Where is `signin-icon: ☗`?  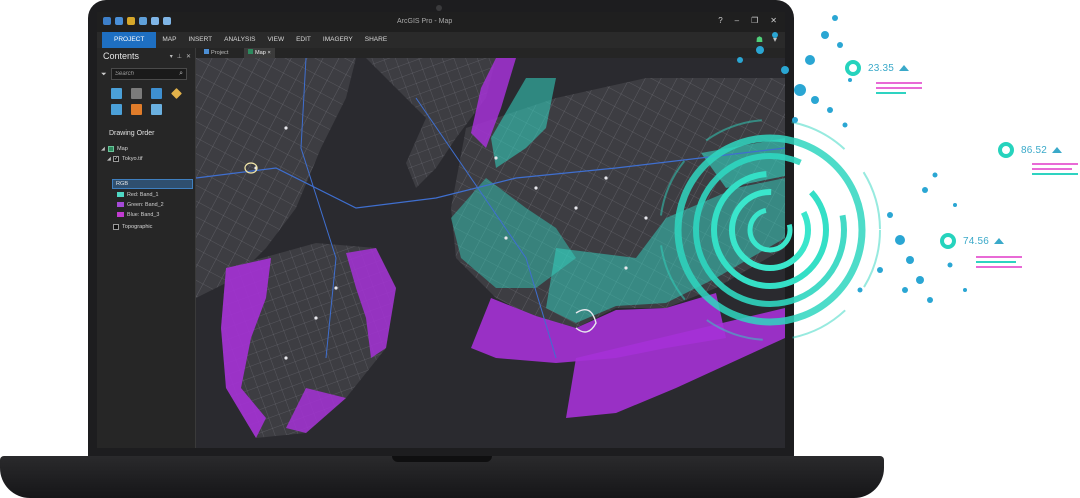
signin-icon: ☗ is located at coordinates (759, 39).